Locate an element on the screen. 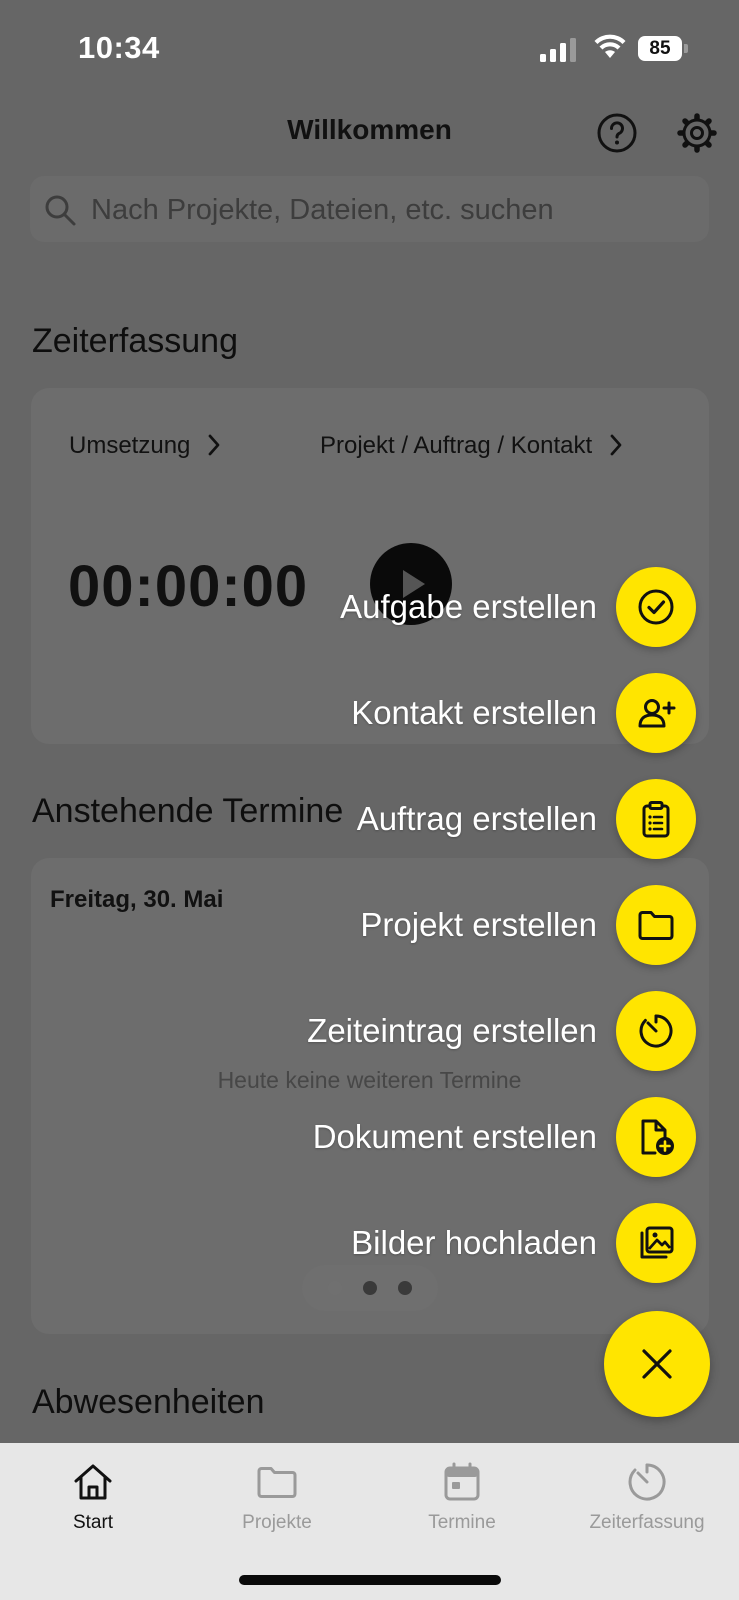 The height and width of the screenshot is (1600, 739). battery-indicator: 85 is located at coordinates (663, 48).